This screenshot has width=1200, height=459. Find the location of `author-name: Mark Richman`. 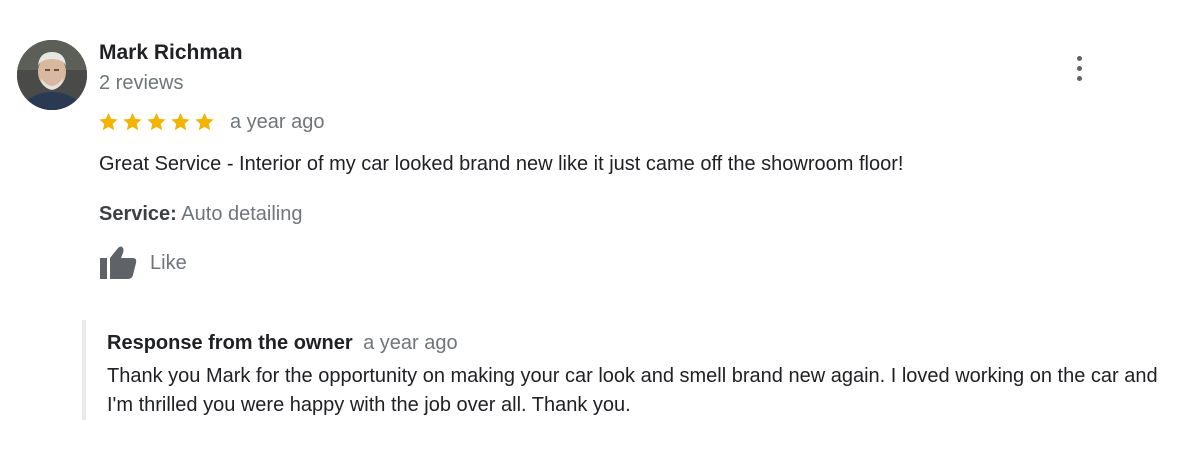

author-name: Mark Richman is located at coordinates (171, 53).